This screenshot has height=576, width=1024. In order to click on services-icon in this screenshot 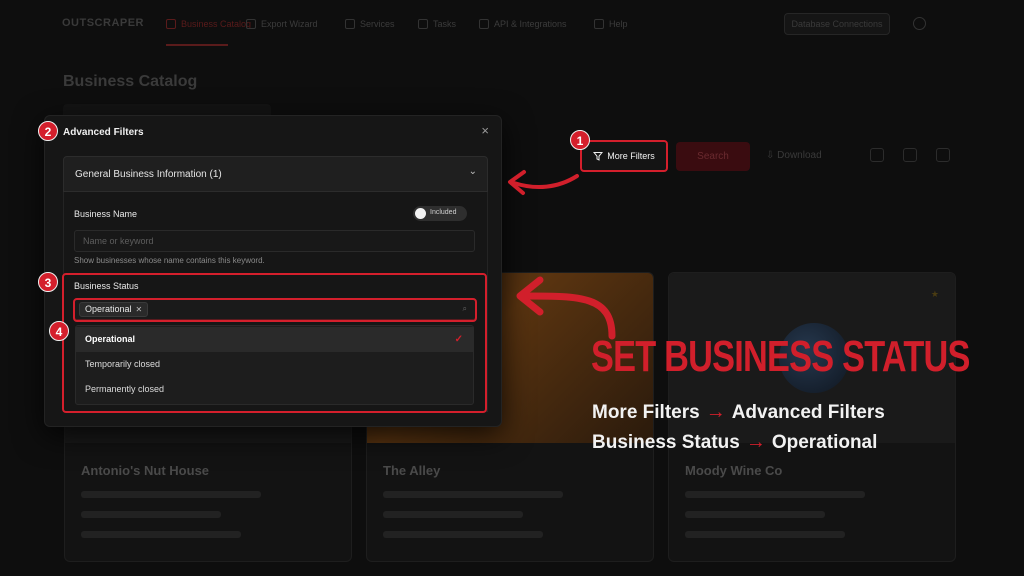, I will do `click(350, 24)`.